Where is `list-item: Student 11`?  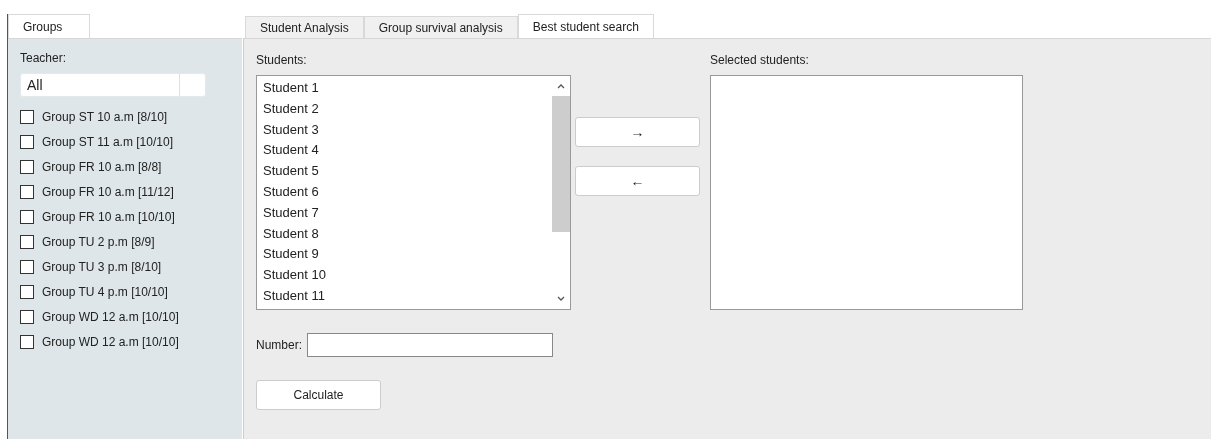
list-item: Student 11 is located at coordinates (404, 296).